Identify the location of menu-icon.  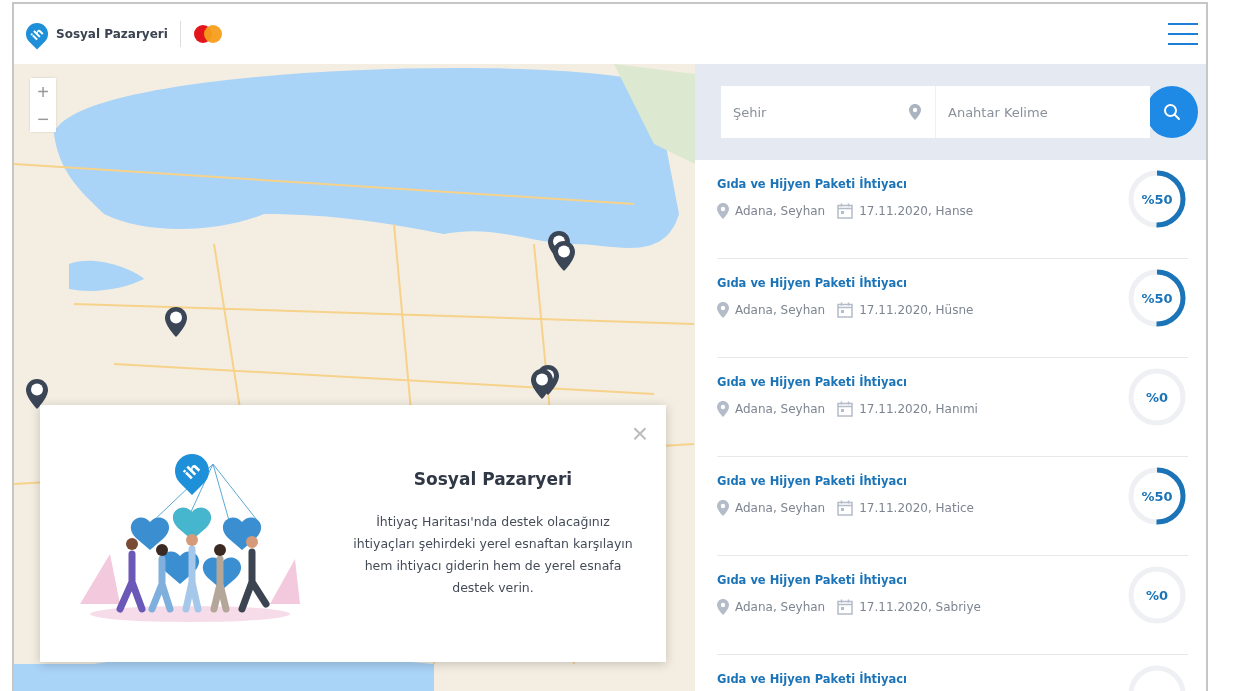
(1183, 34).